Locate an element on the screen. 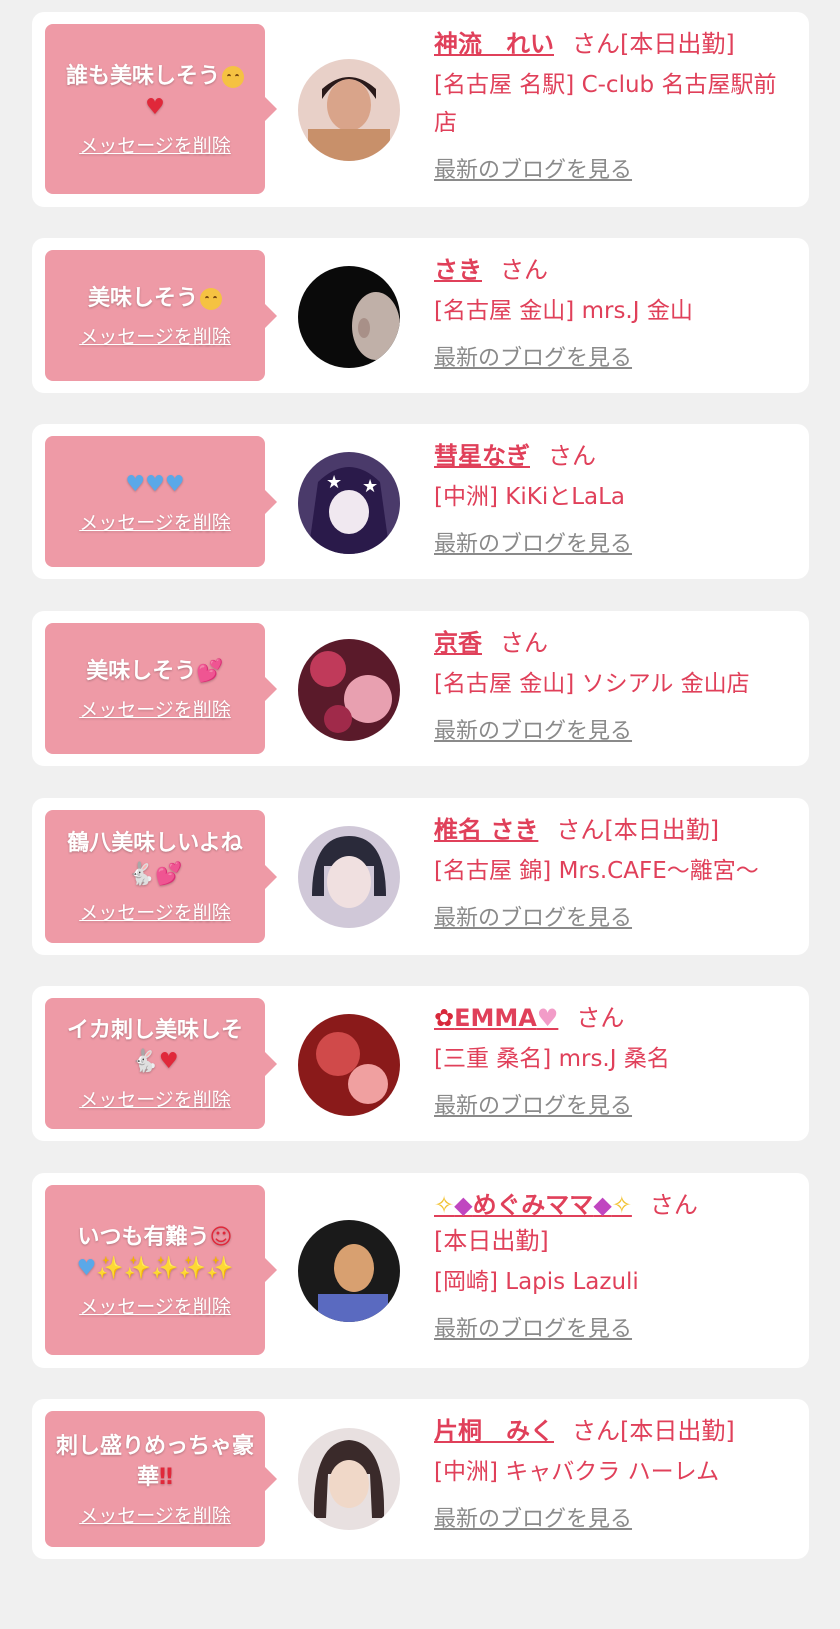 This screenshot has width=840, height=1629. message-text: 美味しそう💕 is located at coordinates (155, 671).